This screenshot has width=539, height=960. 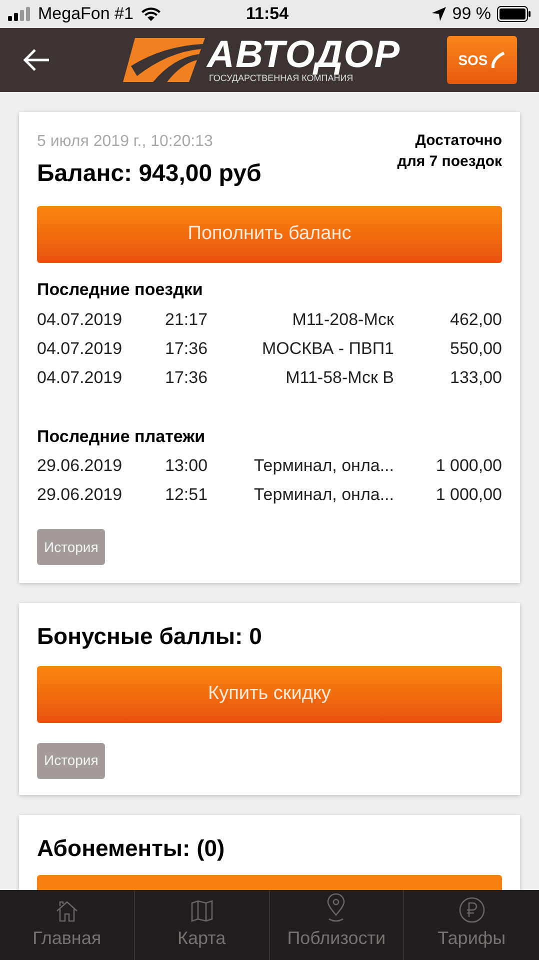 What do you see at coordinates (202, 925) in the screenshot?
I see `tab: Карта` at bounding box center [202, 925].